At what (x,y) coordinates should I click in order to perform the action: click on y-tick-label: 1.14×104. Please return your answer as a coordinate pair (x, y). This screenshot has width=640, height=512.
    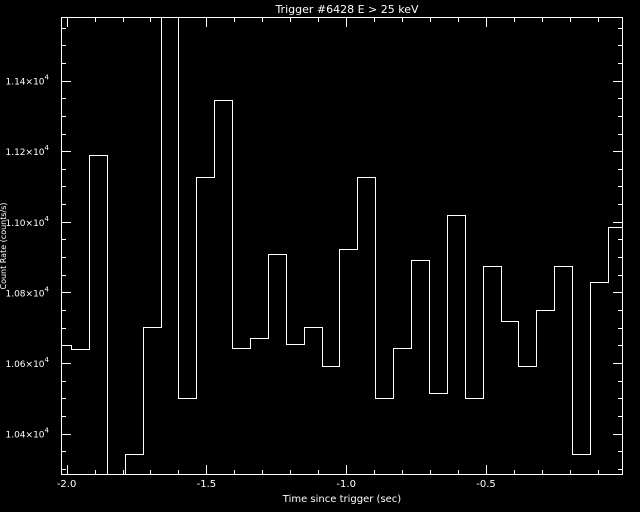
    Looking at the image, I should click on (27, 81).